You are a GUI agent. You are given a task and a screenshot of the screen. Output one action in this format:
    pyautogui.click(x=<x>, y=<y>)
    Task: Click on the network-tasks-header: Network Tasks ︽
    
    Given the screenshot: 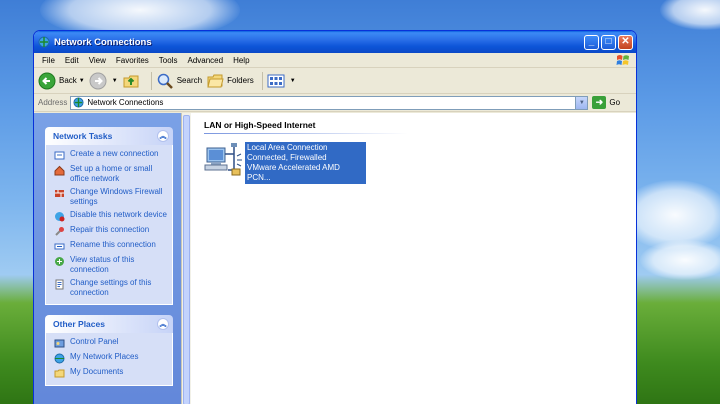 What is the action you would take?
    pyautogui.click(x=109, y=136)
    